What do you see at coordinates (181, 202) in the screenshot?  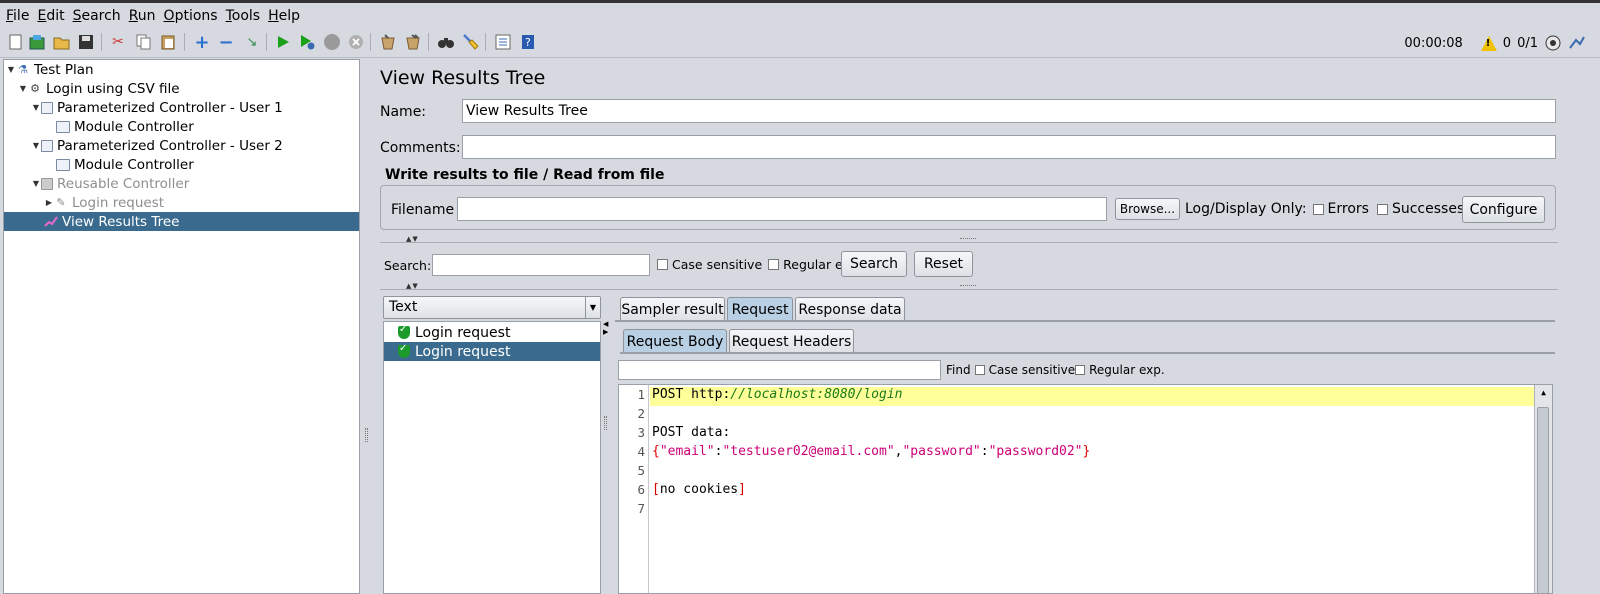 I see `tree-item-login-request: ▶ ✎ Login request` at bounding box center [181, 202].